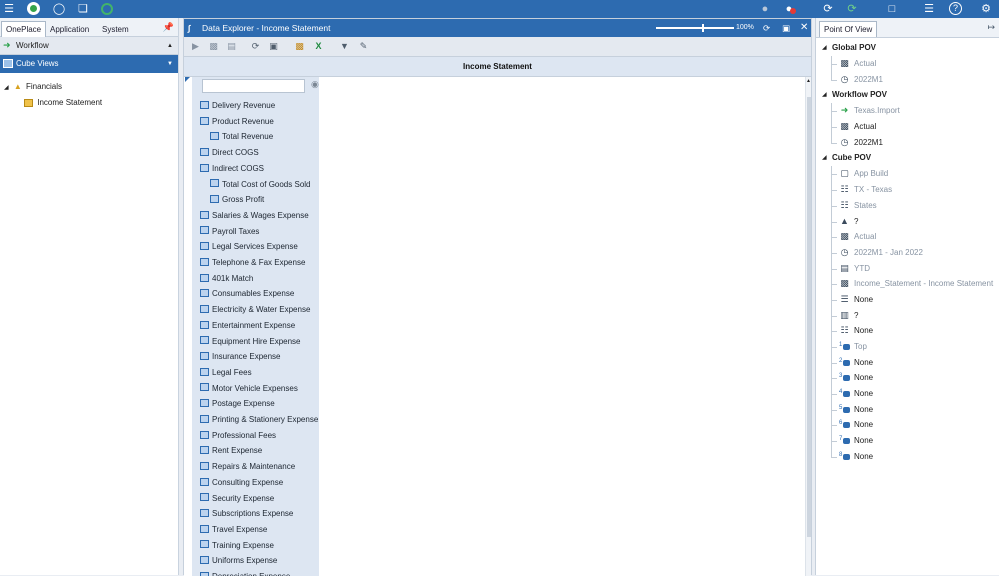 The height and width of the screenshot is (576, 999). Describe the element at coordinates (231, 451) in the screenshot. I see `account-row: Rent Expense` at that location.